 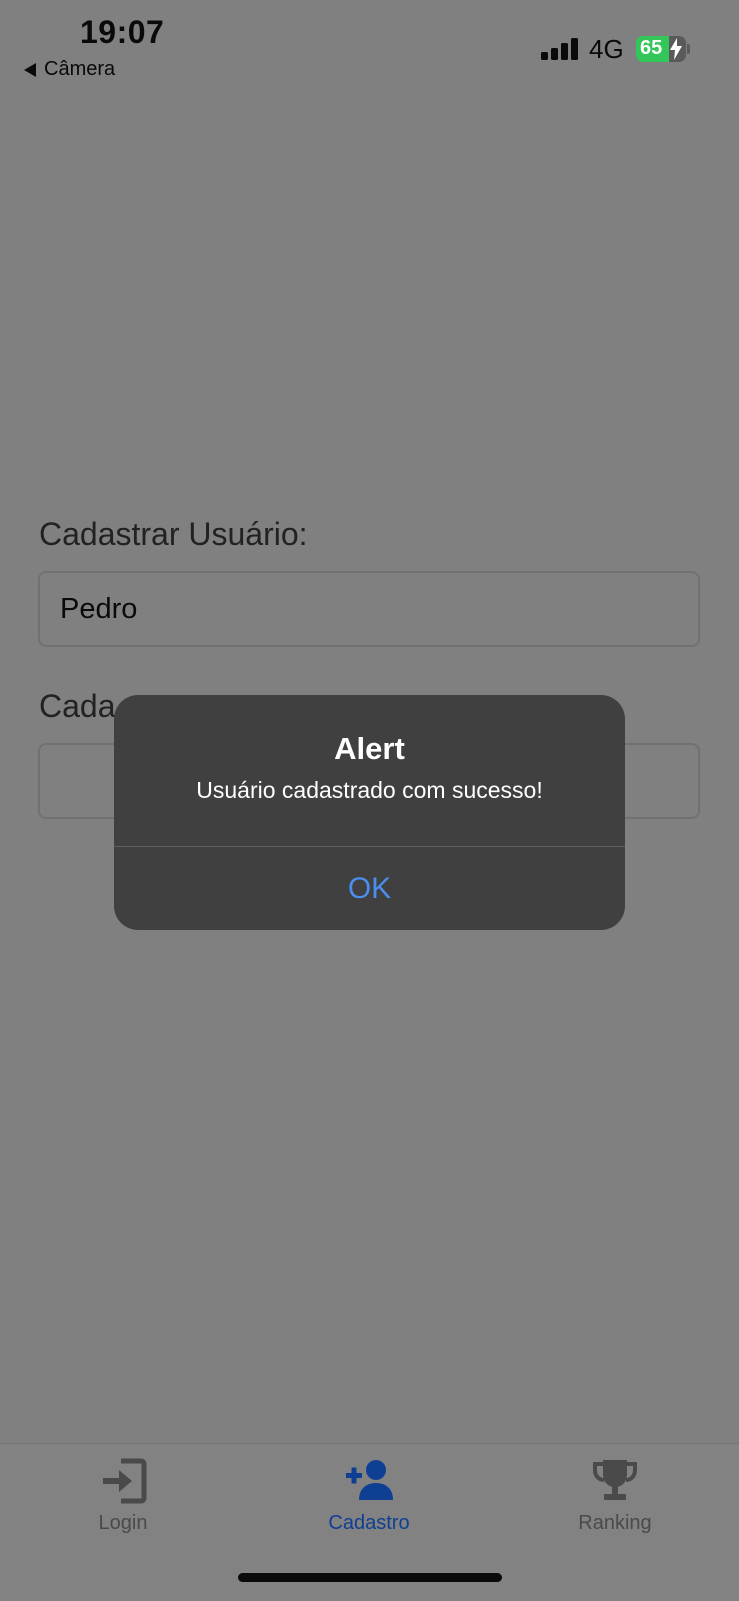 I want to click on alert-dialog: Alert Usuário cadastrado com sucesso! OK, so click(x=369, y=812).